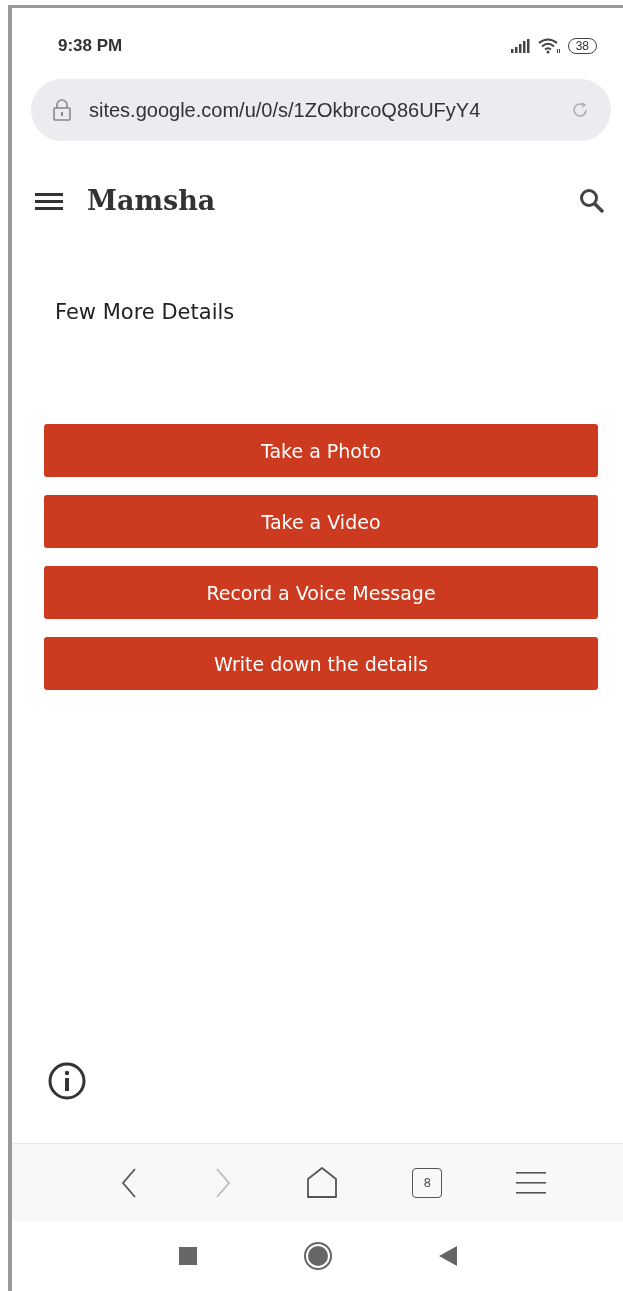 This screenshot has height=1291, width=623. Describe the element at coordinates (322, 1182) in the screenshot. I see `home-icon` at that location.